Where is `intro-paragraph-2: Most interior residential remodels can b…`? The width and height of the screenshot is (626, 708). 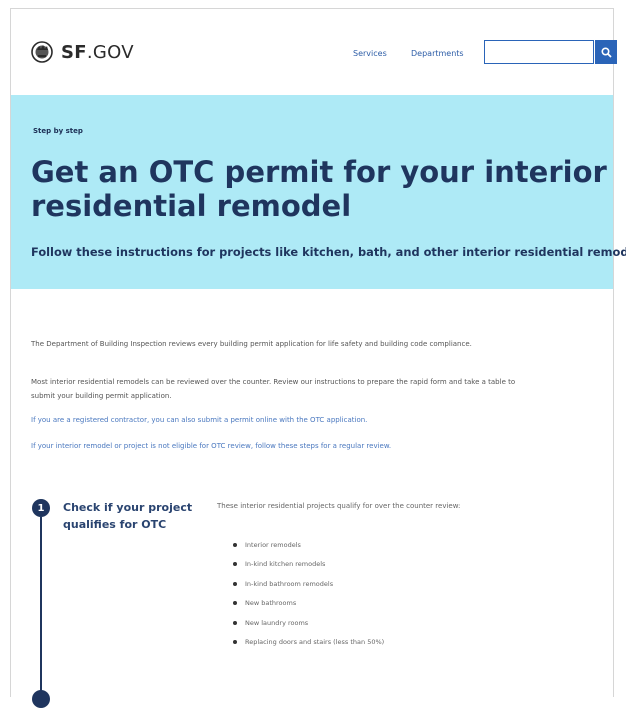 intro-paragraph-2: Most interior residential remodels can b… is located at coordinates (273, 389).